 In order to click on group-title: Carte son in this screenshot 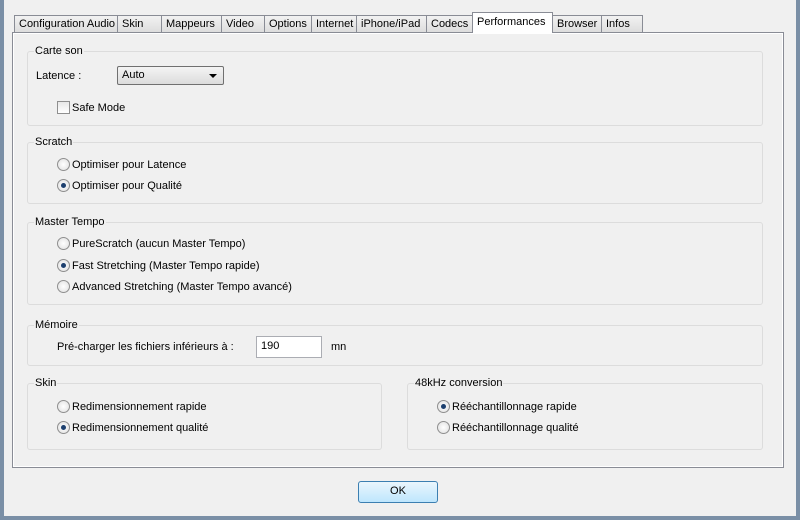, I will do `click(59, 51)`.